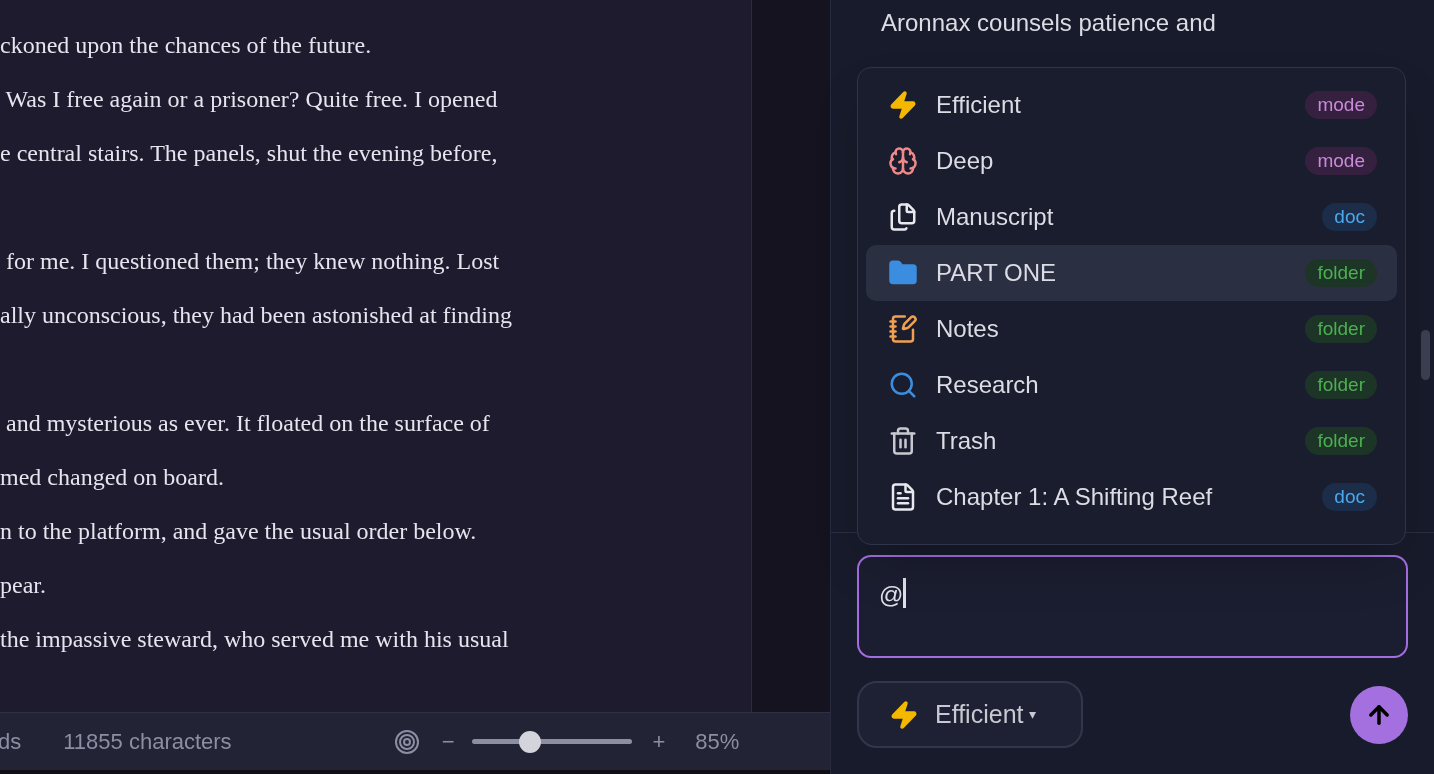 This screenshot has width=1434, height=774. Describe the element at coordinates (530, 741) in the screenshot. I see `slider-thumb` at that location.